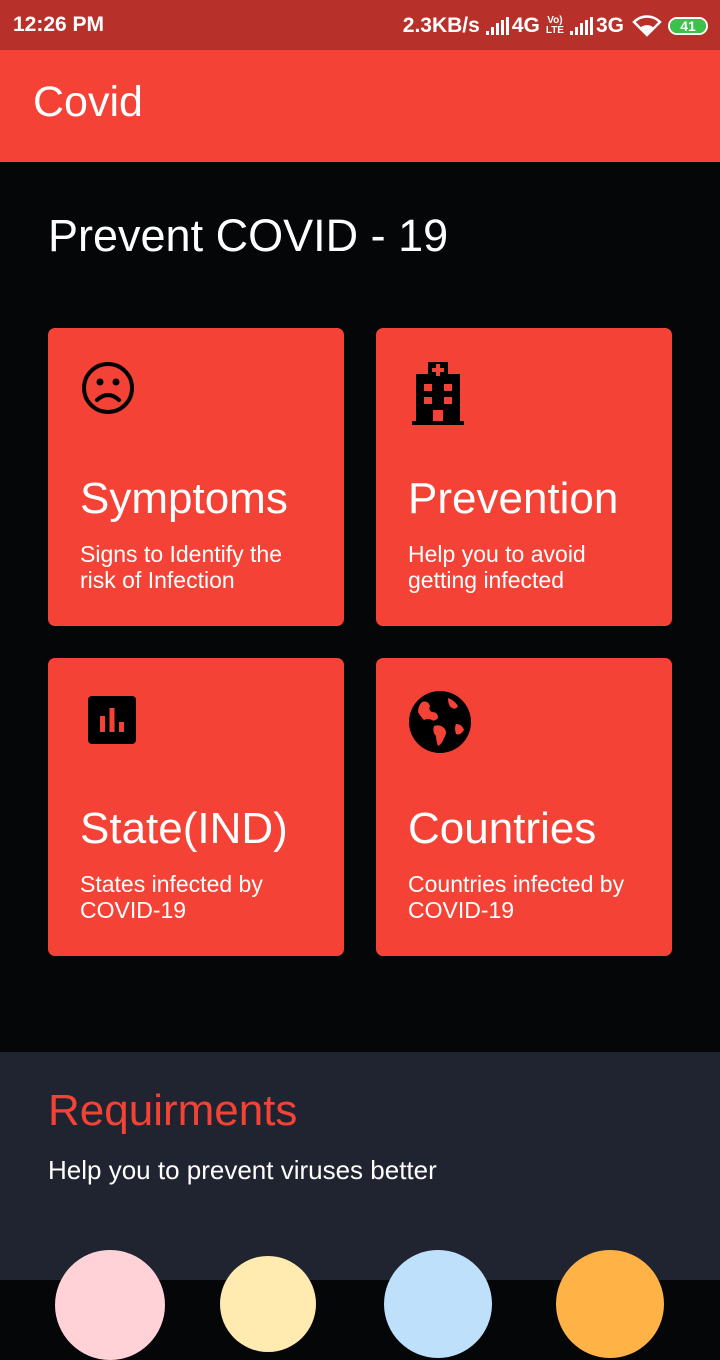 The image size is (720, 1360). What do you see at coordinates (440, 722) in the screenshot?
I see `globe-icon` at bounding box center [440, 722].